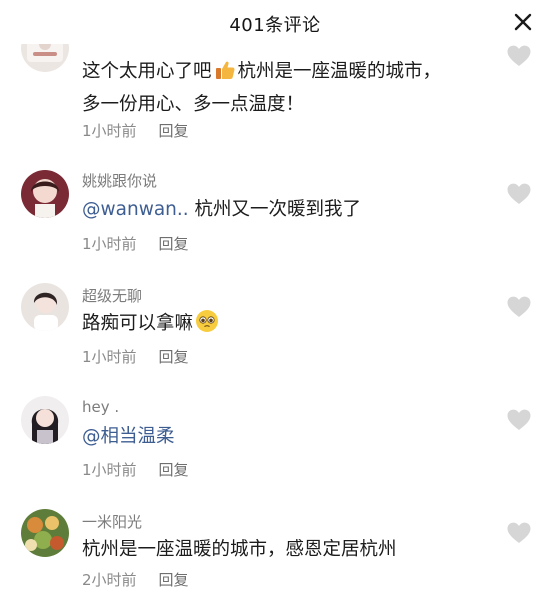 The width and height of the screenshot is (550, 615). I want to click on username: 超级无聊, so click(112, 295).